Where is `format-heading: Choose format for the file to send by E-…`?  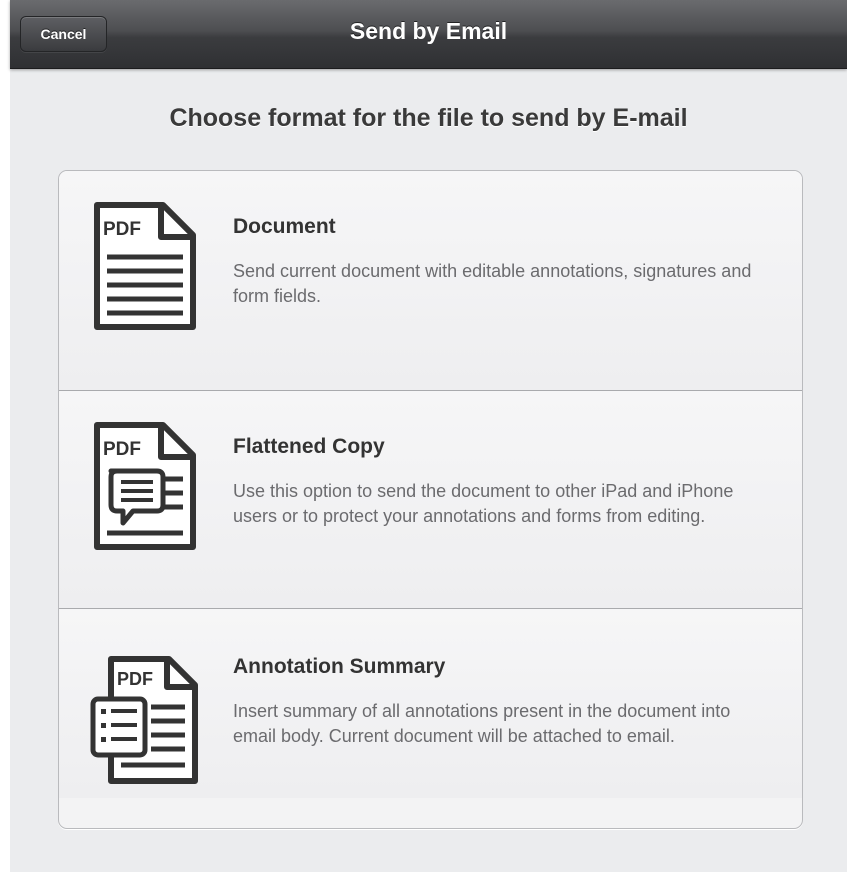
format-heading: Choose format for the file to send by E-… is located at coordinates (428, 118).